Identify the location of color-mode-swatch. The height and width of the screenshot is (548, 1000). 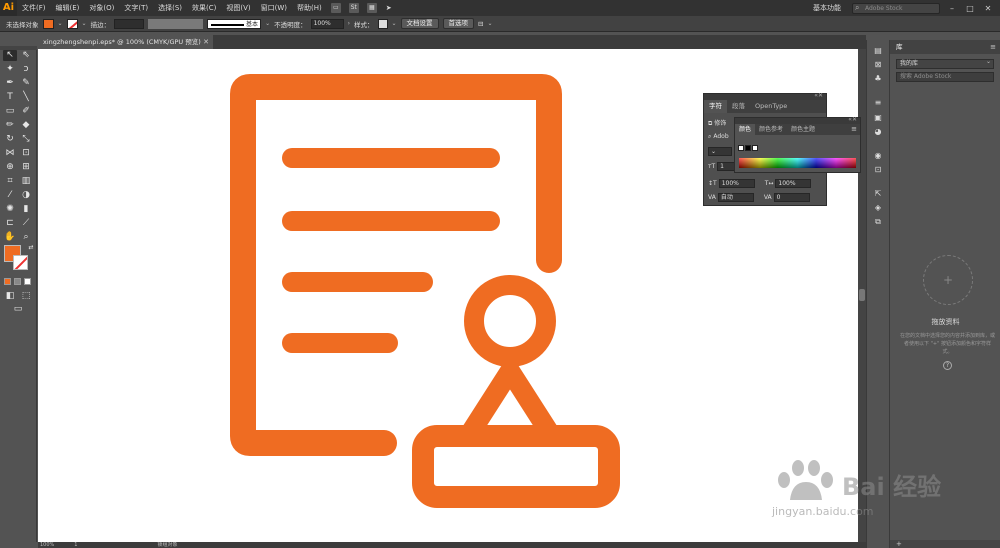
(7, 281).